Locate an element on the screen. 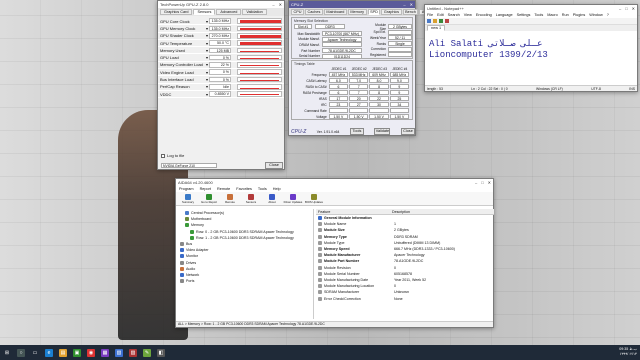 The image size is (640, 360). gpuz-titlebar: TechPowerUp GPU-Z 2.8.0 – ✕ is located at coordinates (221, 4).